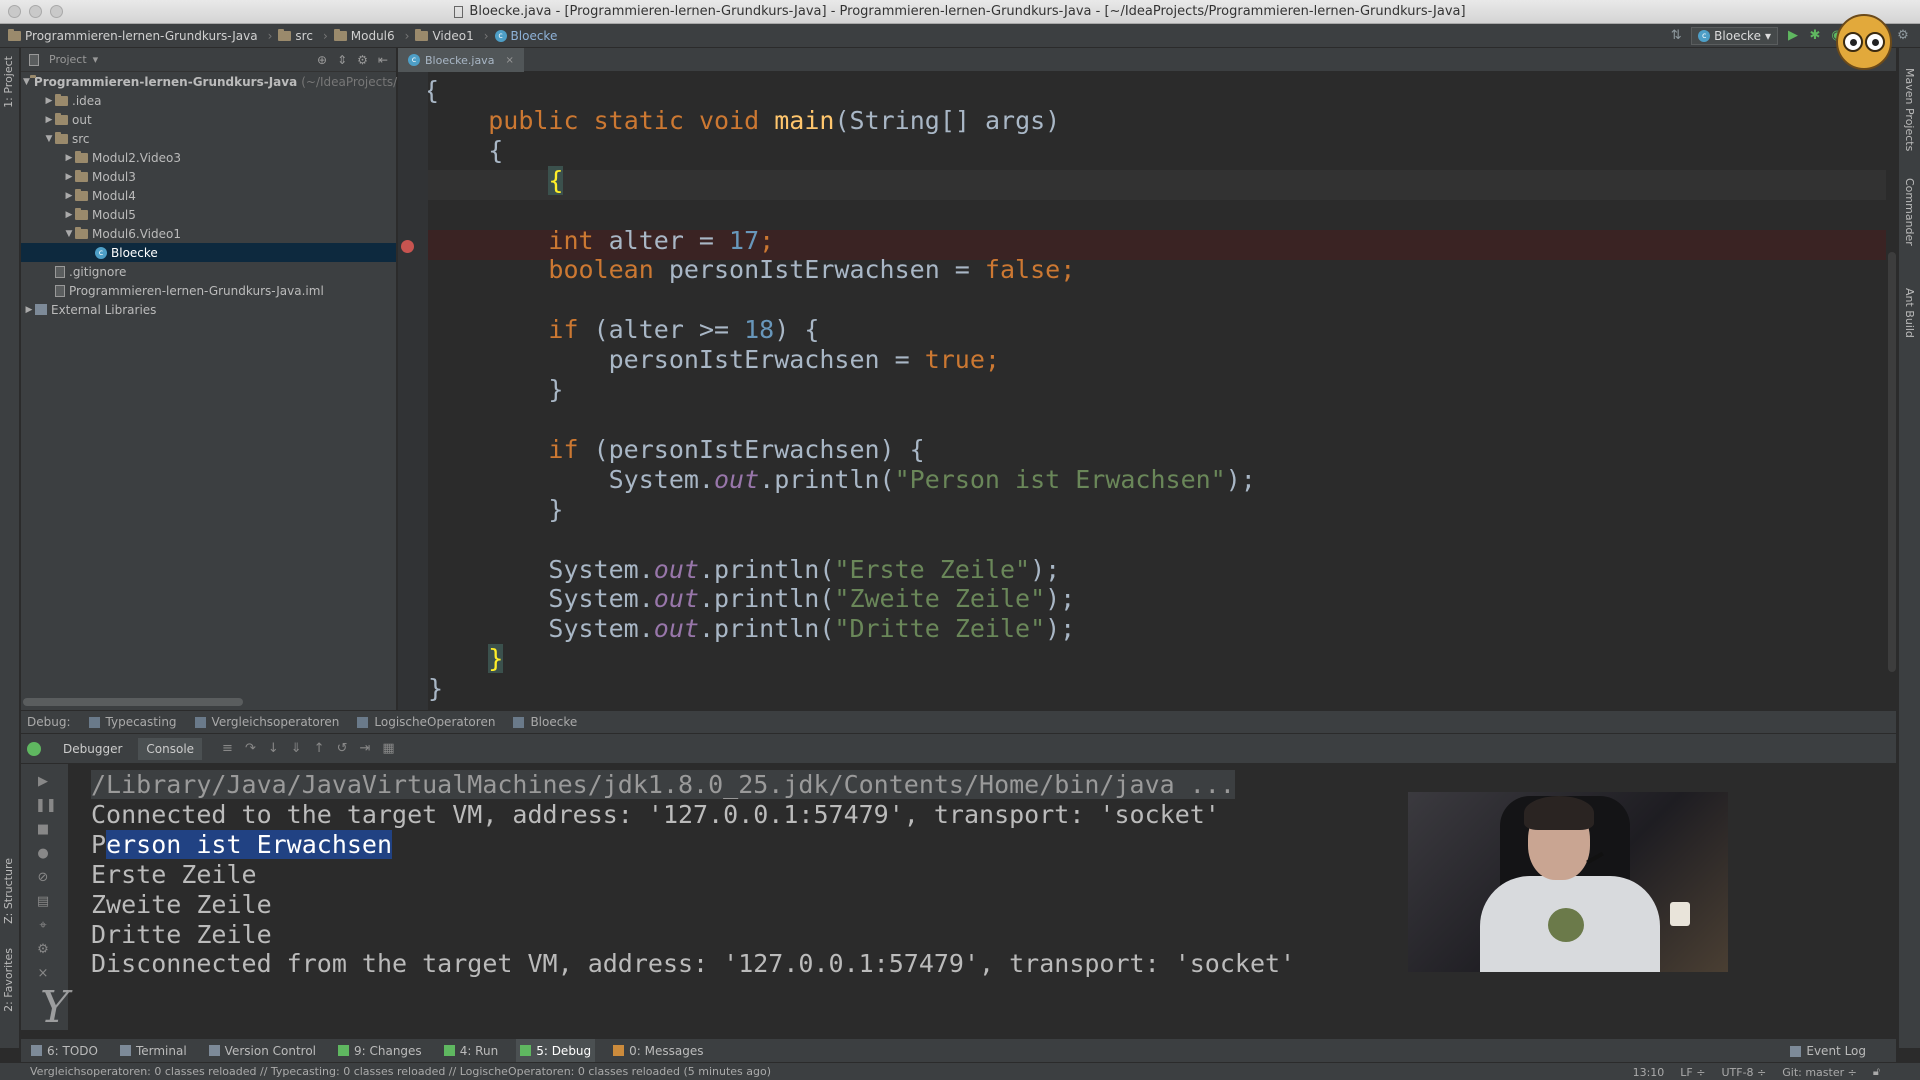 Image resolution: width=1920 pixels, height=1080 pixels. I want to click on view-breakpoints-icon: ●, so click(43, 854).